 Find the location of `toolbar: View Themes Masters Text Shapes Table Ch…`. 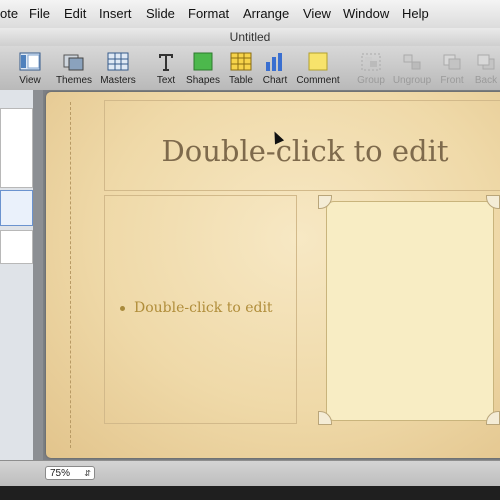

toolbar: View Themes Masters Text Shapes Table Ch… is located at coordinates (250, 68).